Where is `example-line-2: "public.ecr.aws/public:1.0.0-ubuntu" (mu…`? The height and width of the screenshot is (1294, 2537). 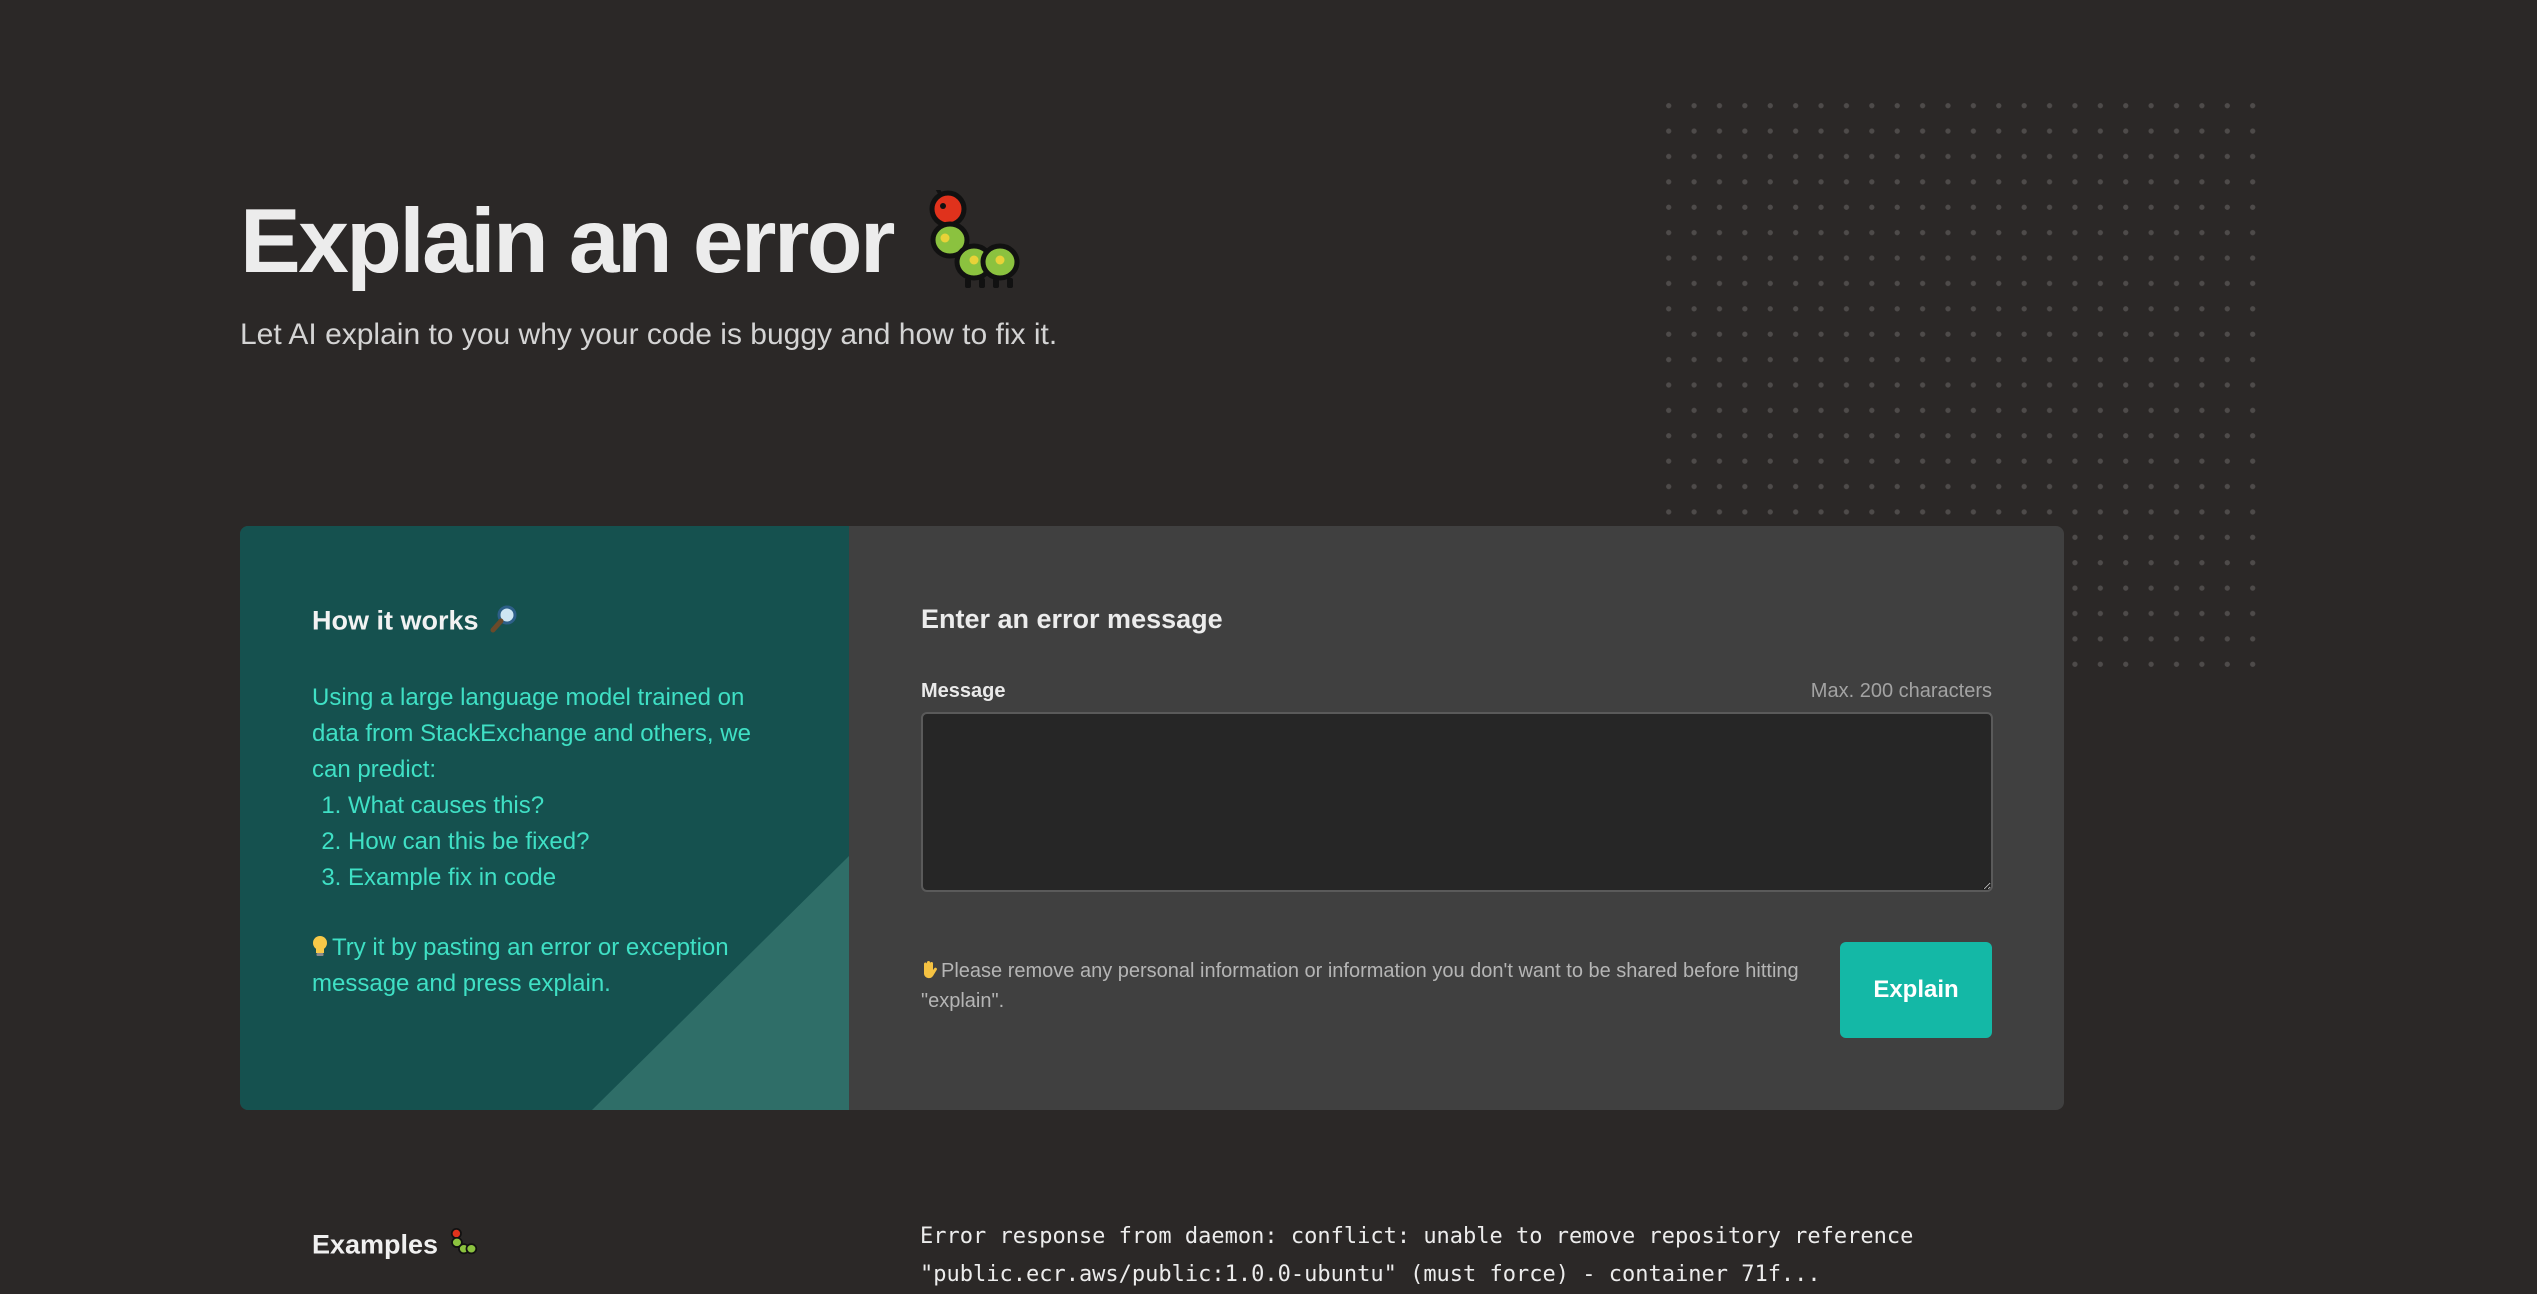
example-line-2: "public.ecr.aws/public:1.0.0-ubuntu" (mu… is located at coordinates (1370, 1274).